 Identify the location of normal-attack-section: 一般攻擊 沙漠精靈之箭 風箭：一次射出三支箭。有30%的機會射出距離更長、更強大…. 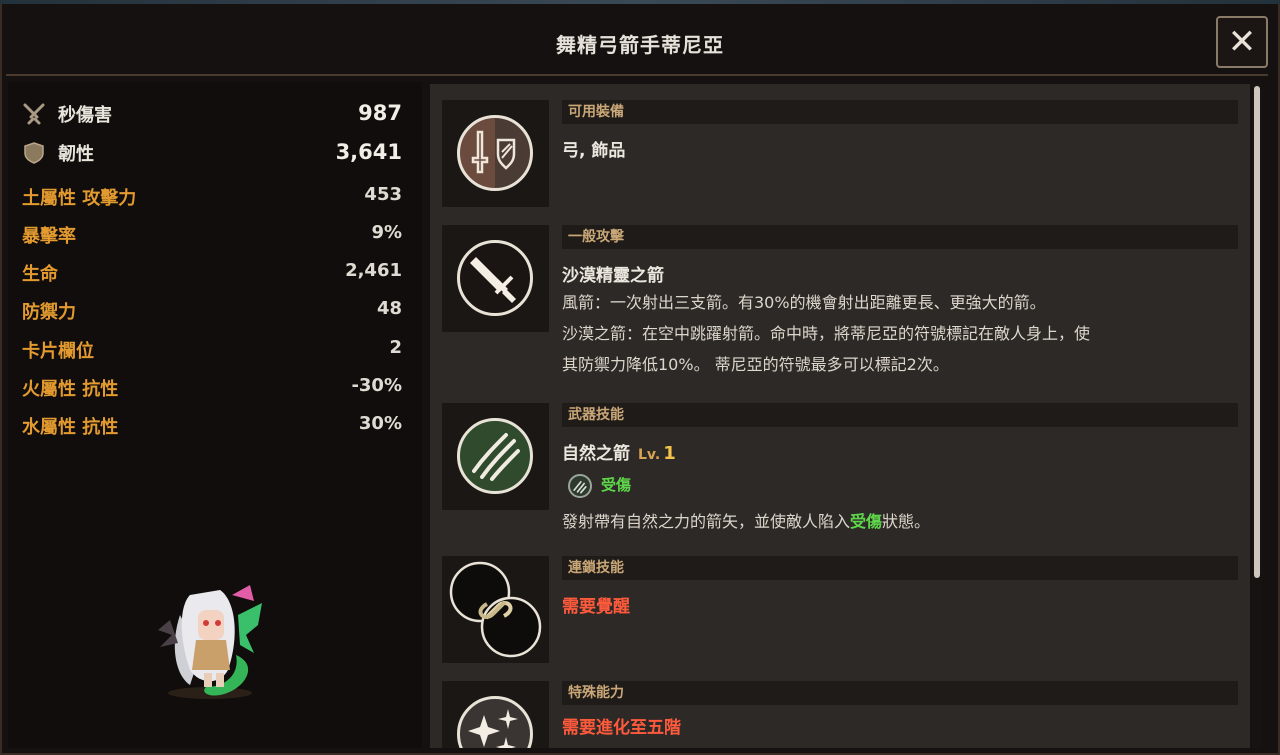
(840, 305).